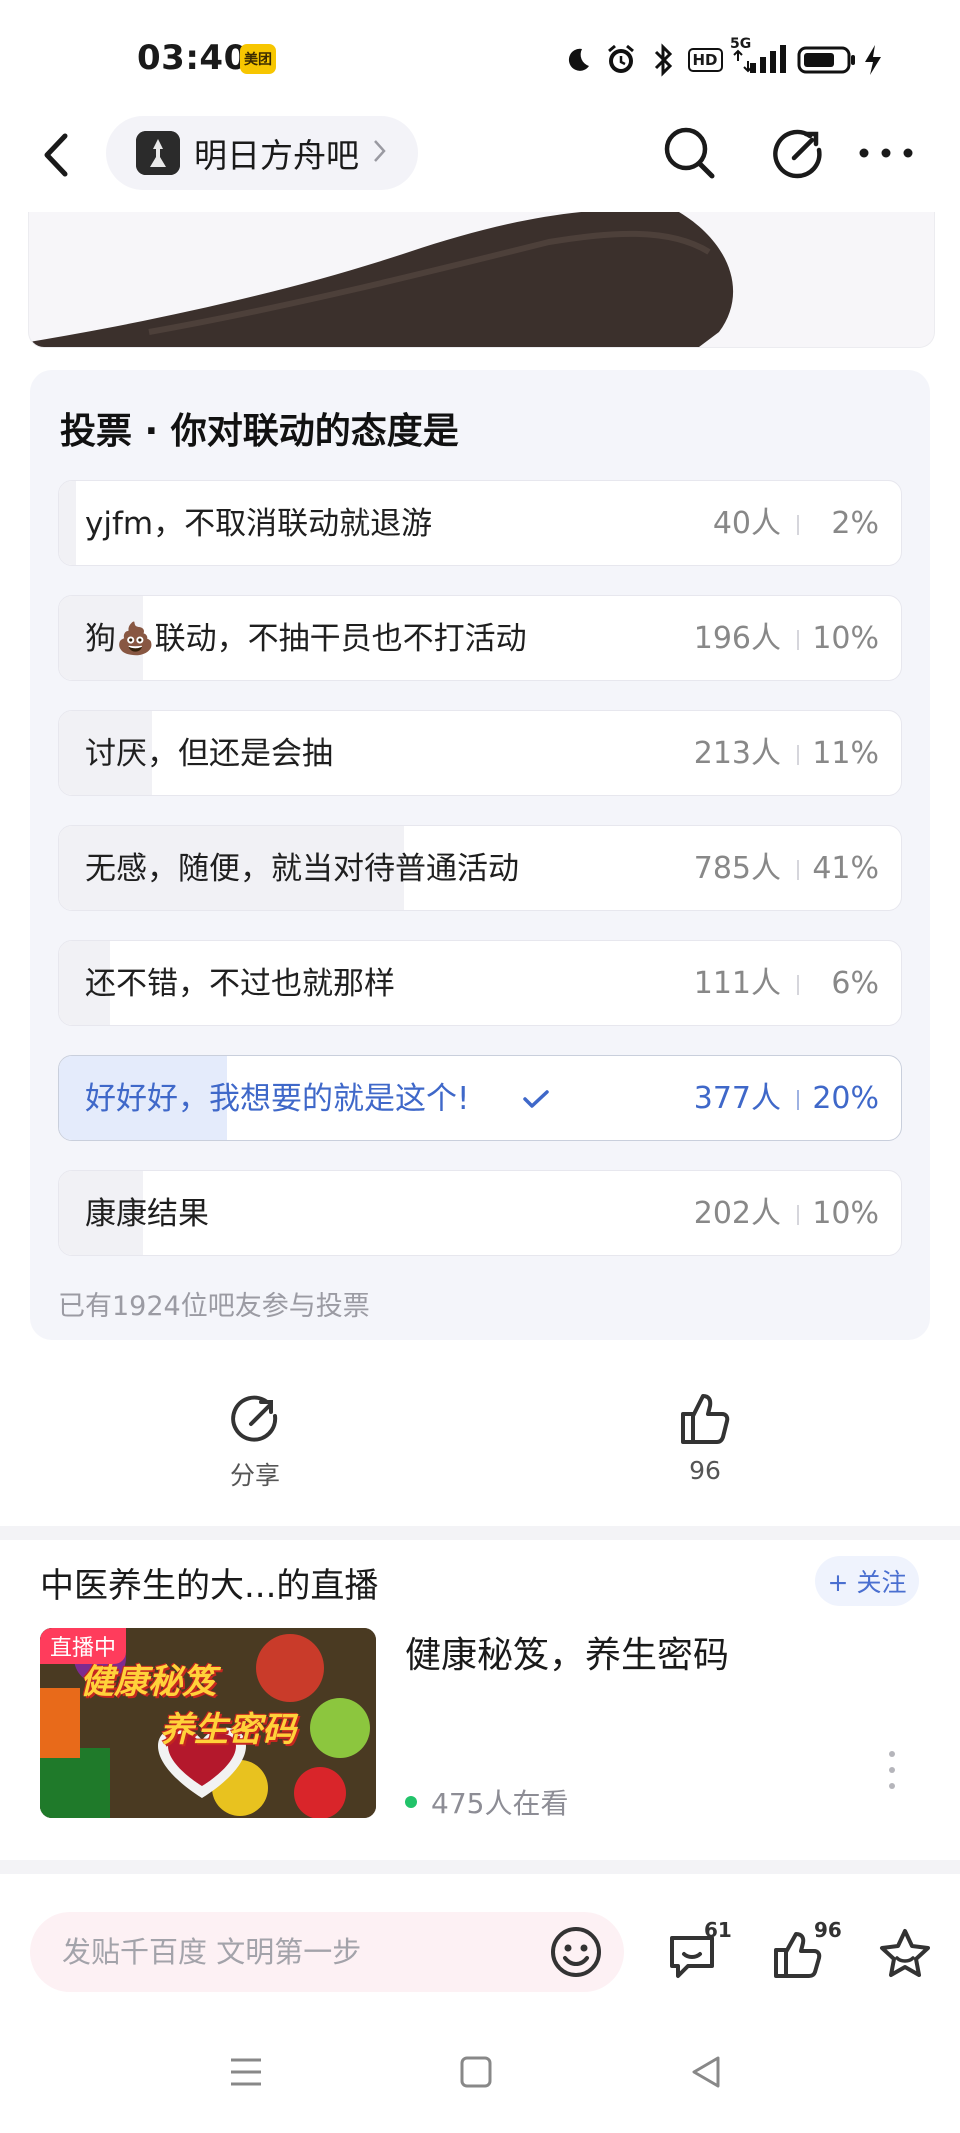  What do you see at coordinates (411, 1802) in the screenshot?
I see `online-dot-icon` at bounding box center [411, 1802].